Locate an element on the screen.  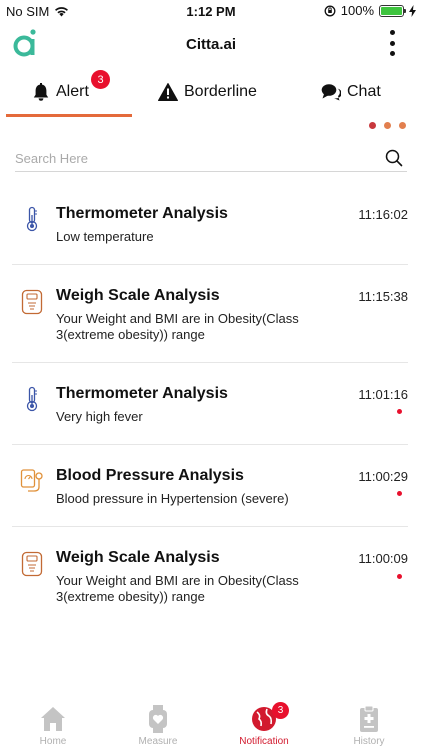
tab-chat: Chat is located at coordinates (351, 92).